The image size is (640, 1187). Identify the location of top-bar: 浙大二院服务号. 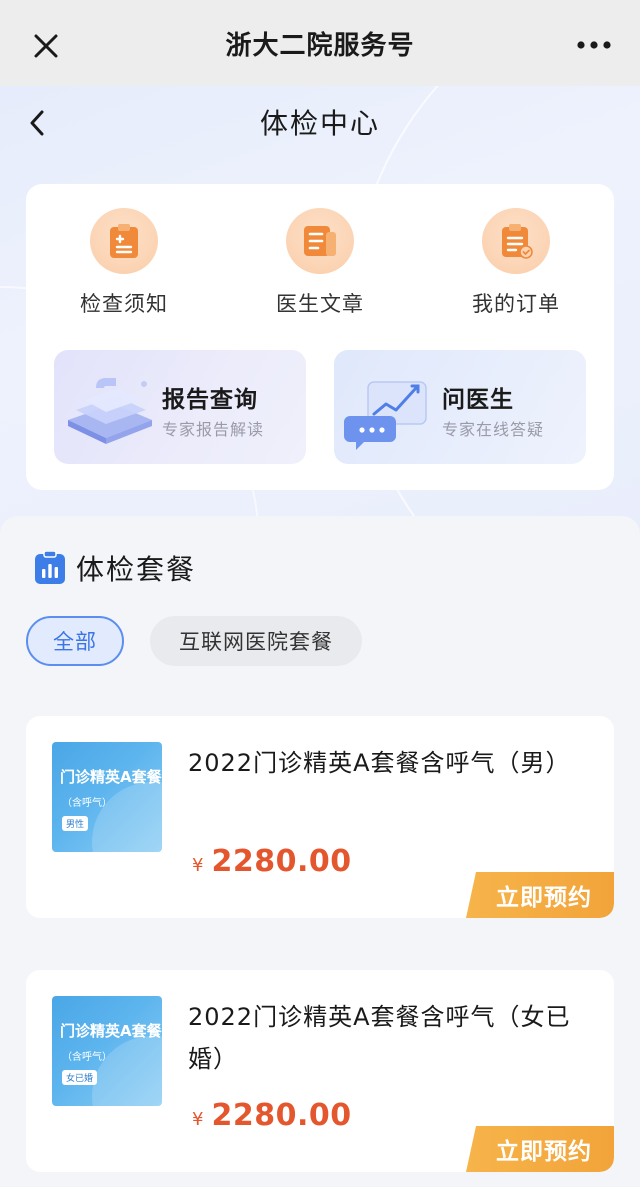
(320, 43).